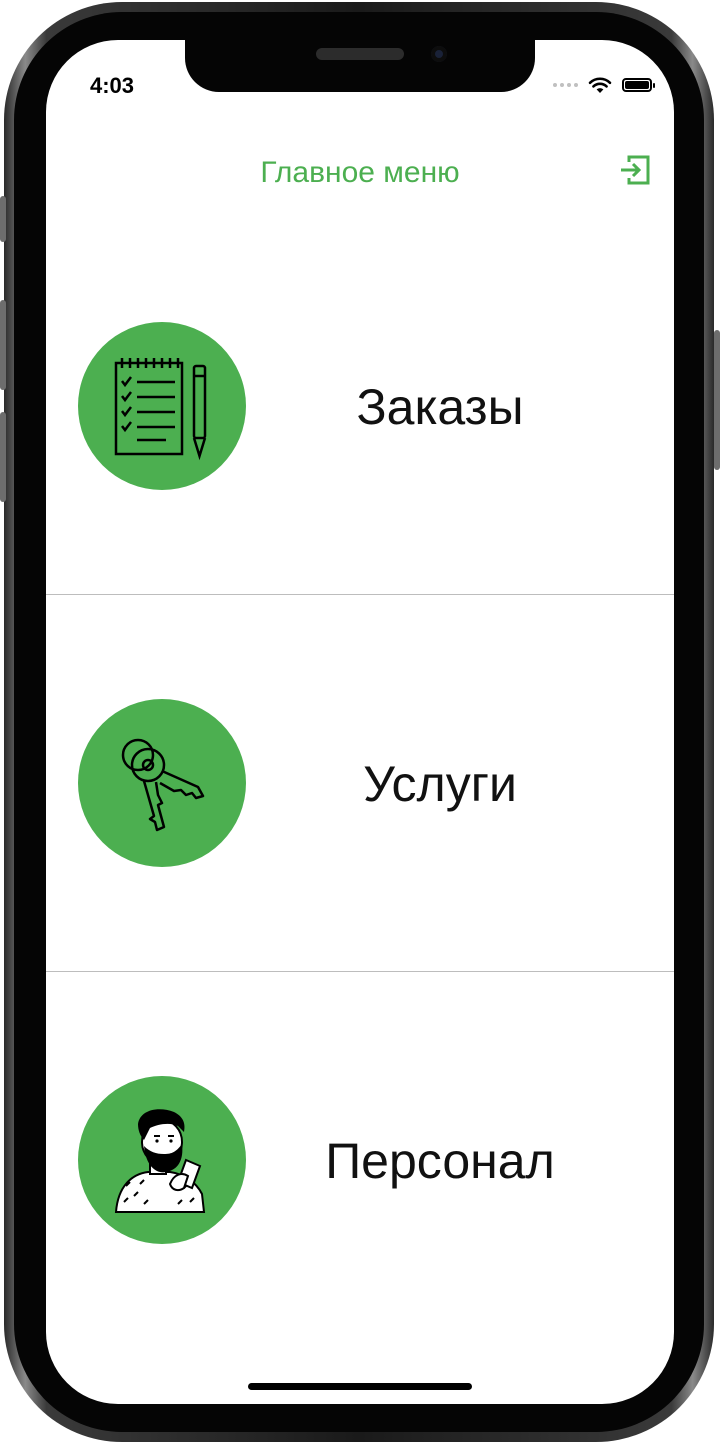 The image size is (720, 1447). I want to click on status-indicators, so click(604, 85).